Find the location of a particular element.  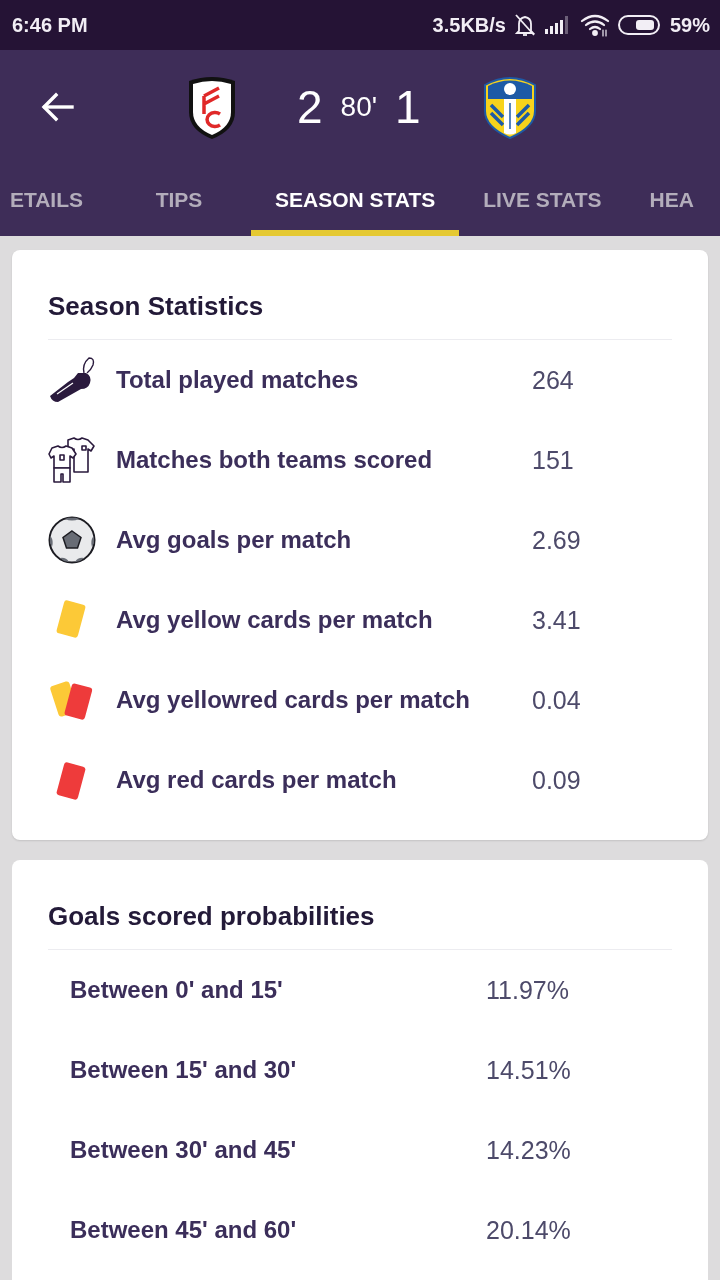

match-minute: 80' is located at coordinates (359, 106).